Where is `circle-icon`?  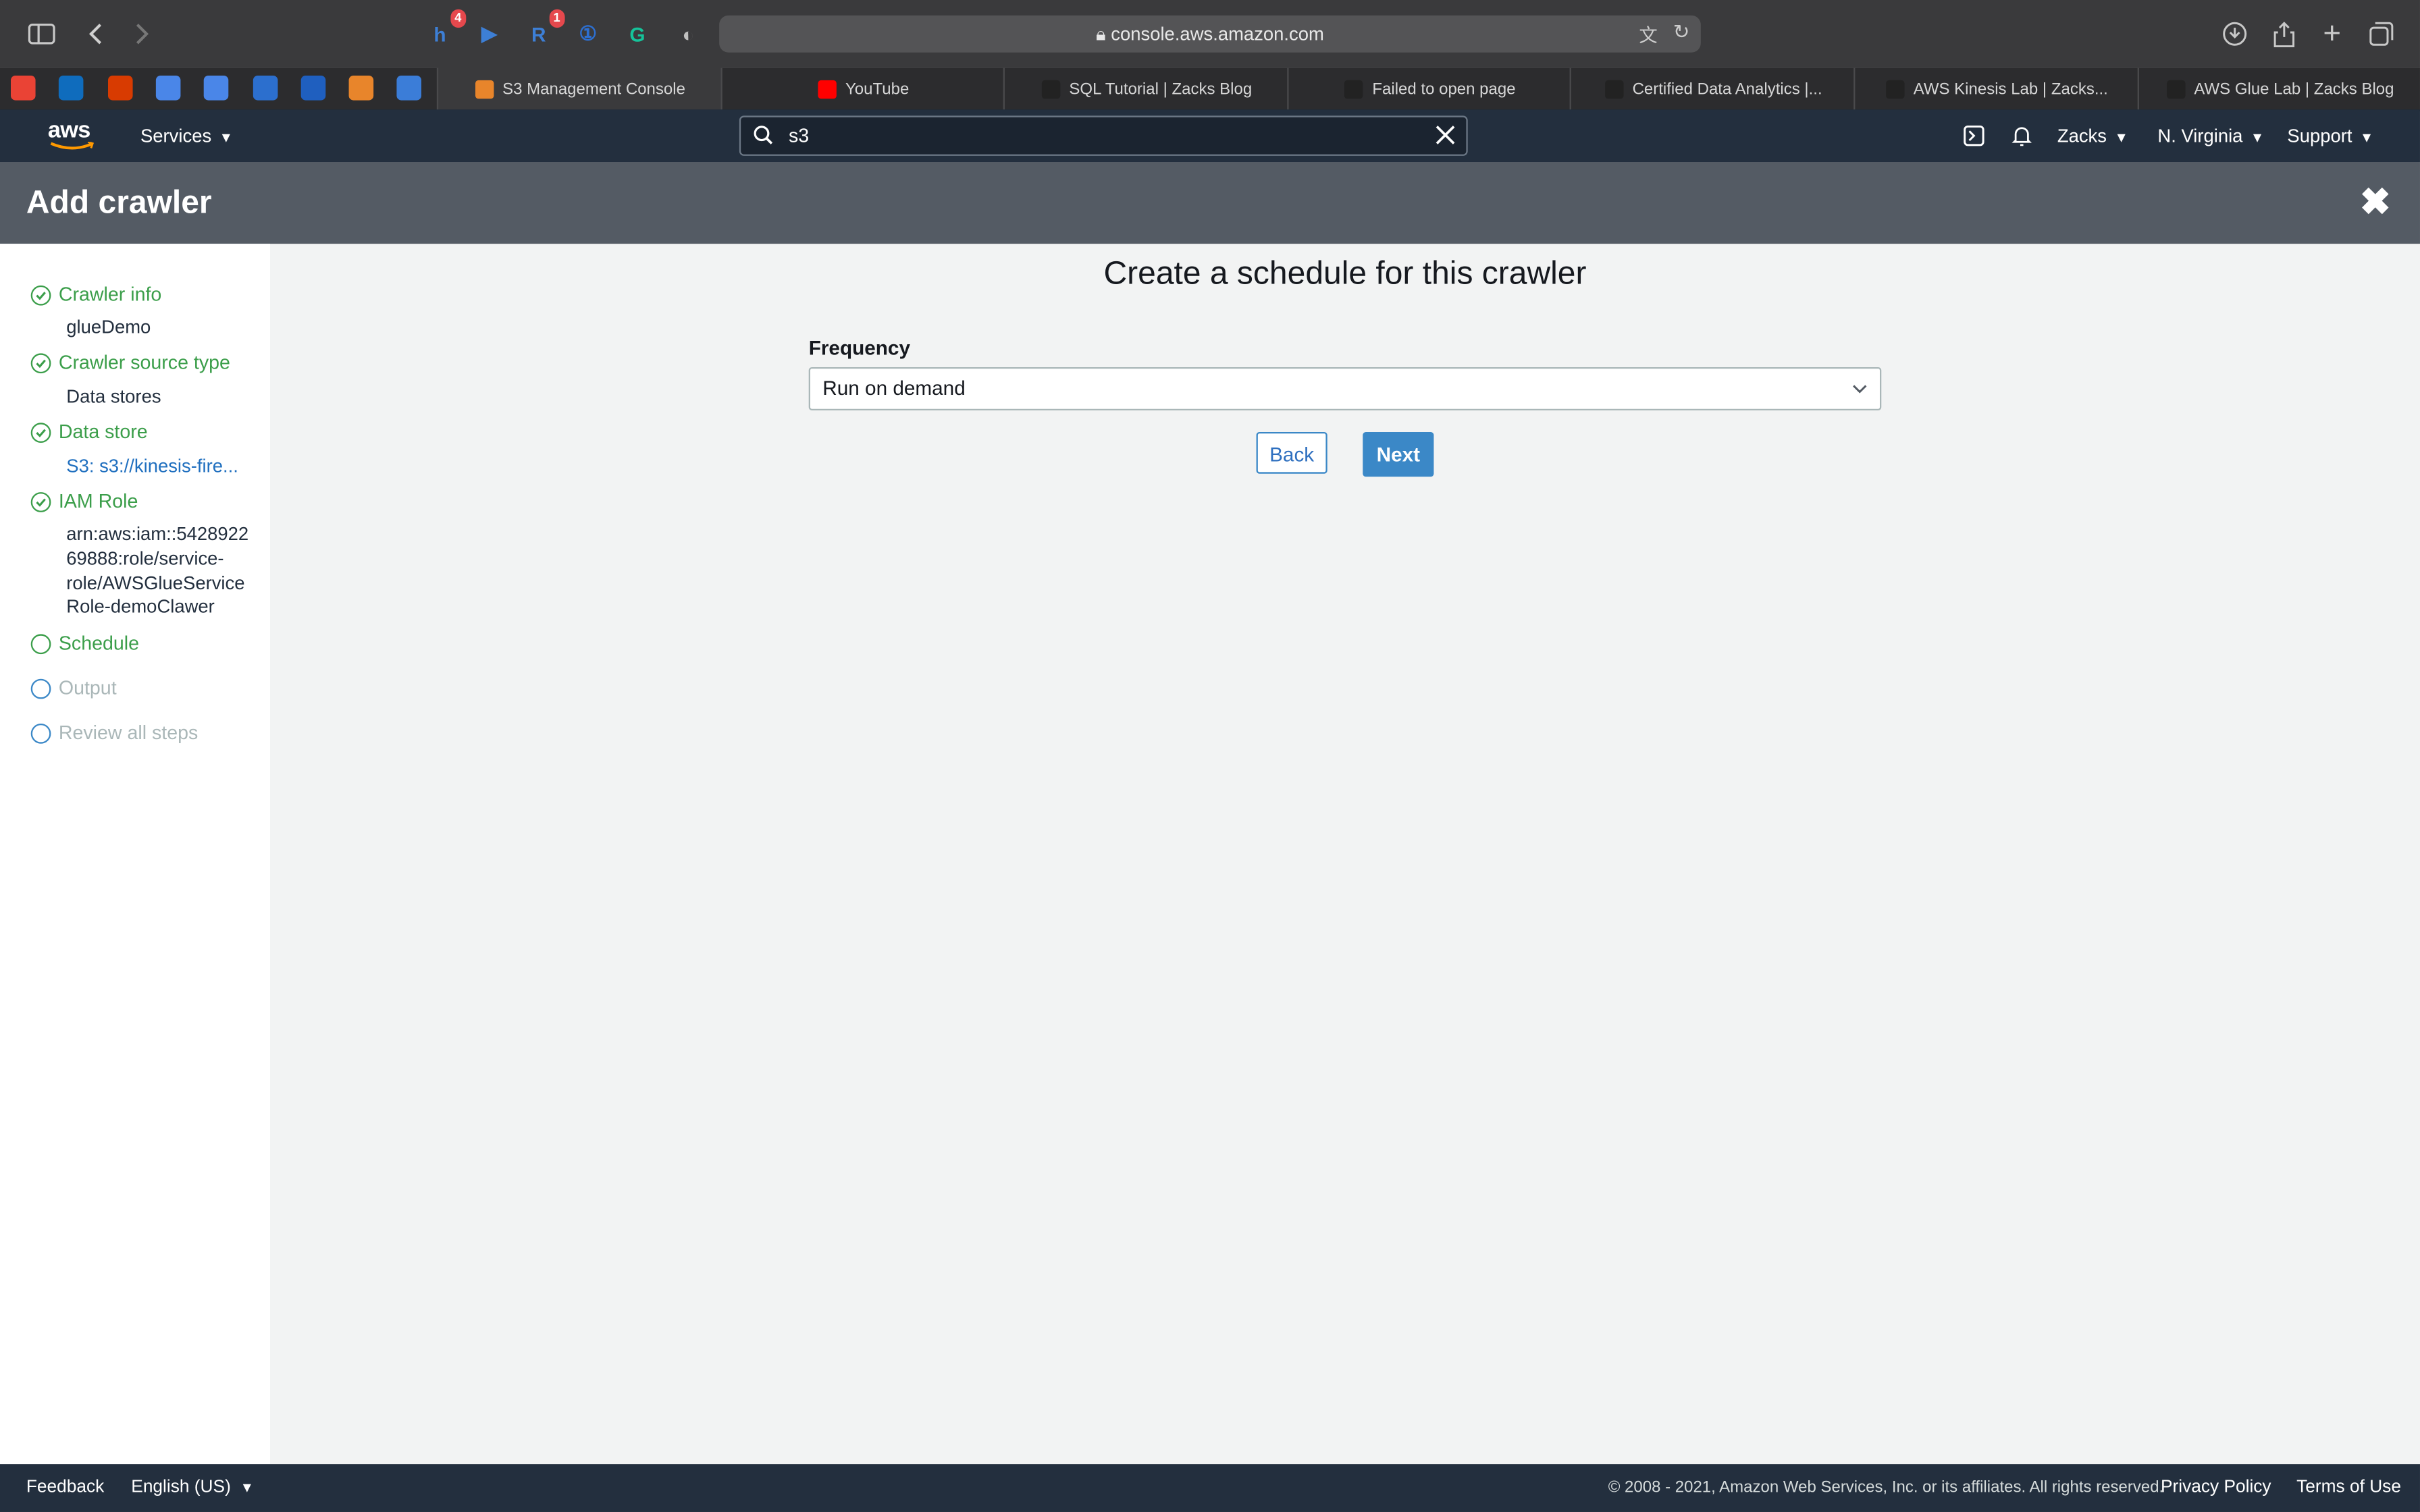 circle-icon is located at coordinates (40, 643).